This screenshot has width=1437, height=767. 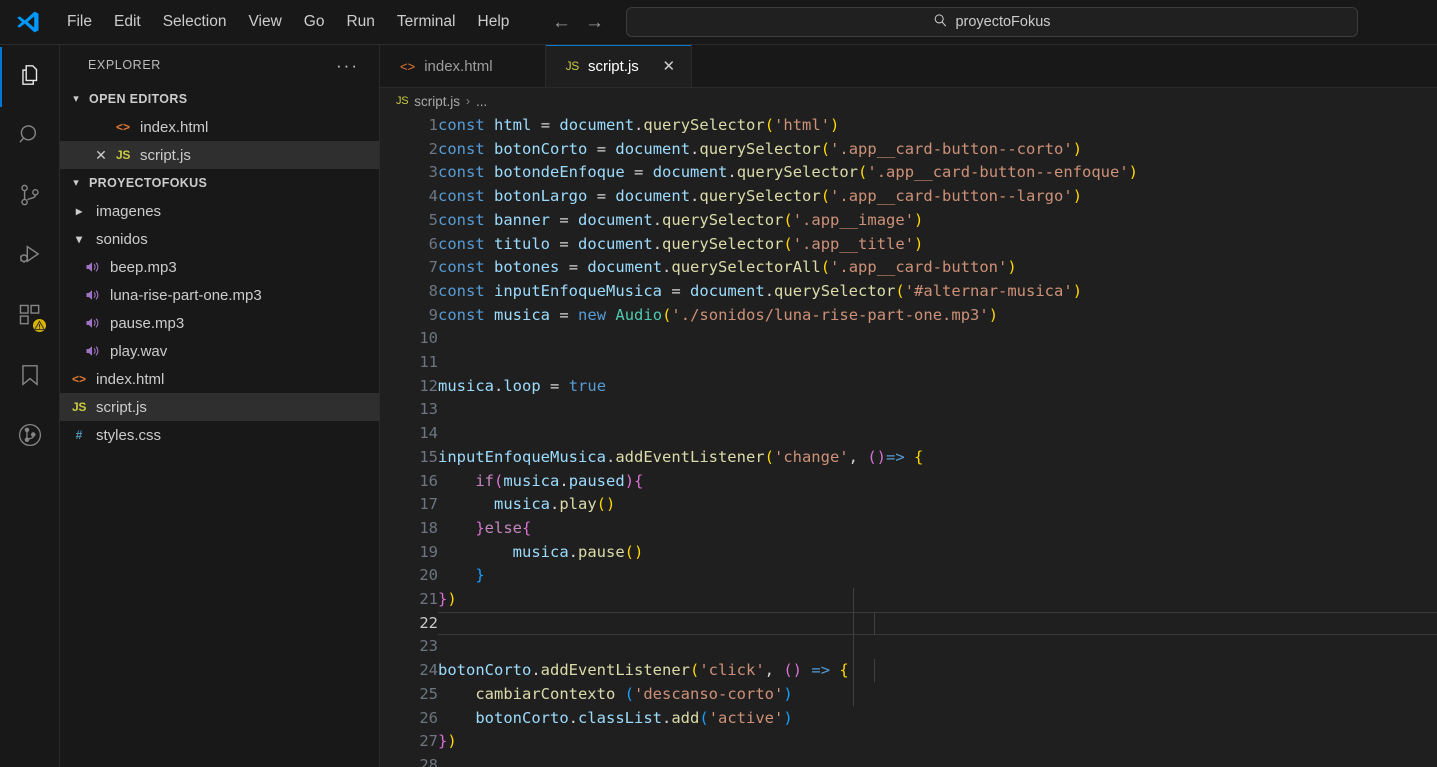 I want to click on breadcrumb-file: JS script.js, so click(x=428, y=101).